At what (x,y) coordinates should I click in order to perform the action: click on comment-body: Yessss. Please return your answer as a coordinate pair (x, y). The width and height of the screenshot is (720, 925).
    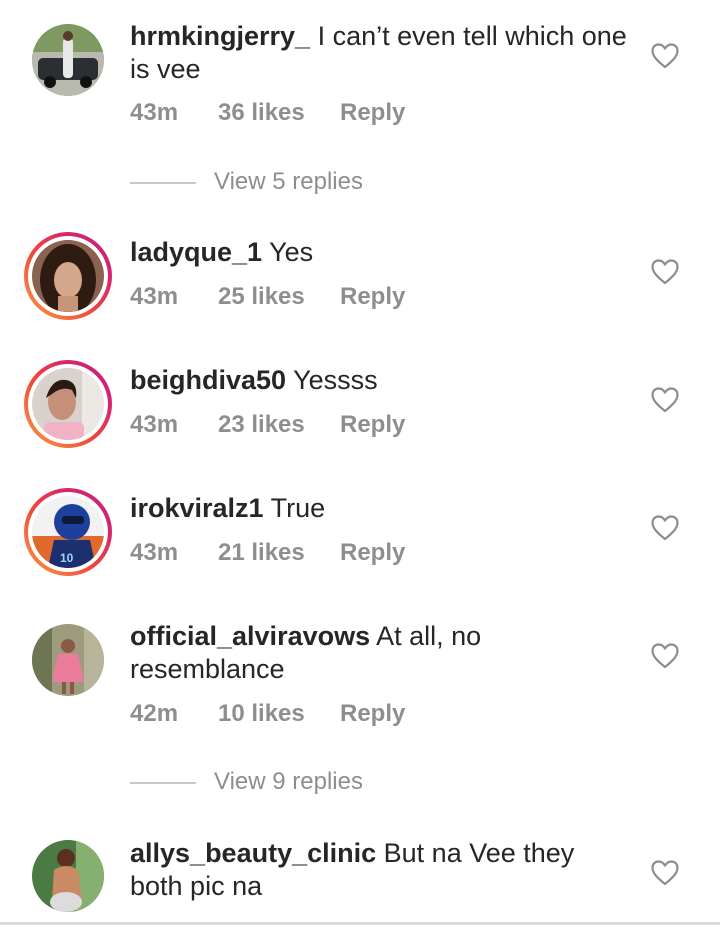
    Looking at the image, I should click on (335, 380).